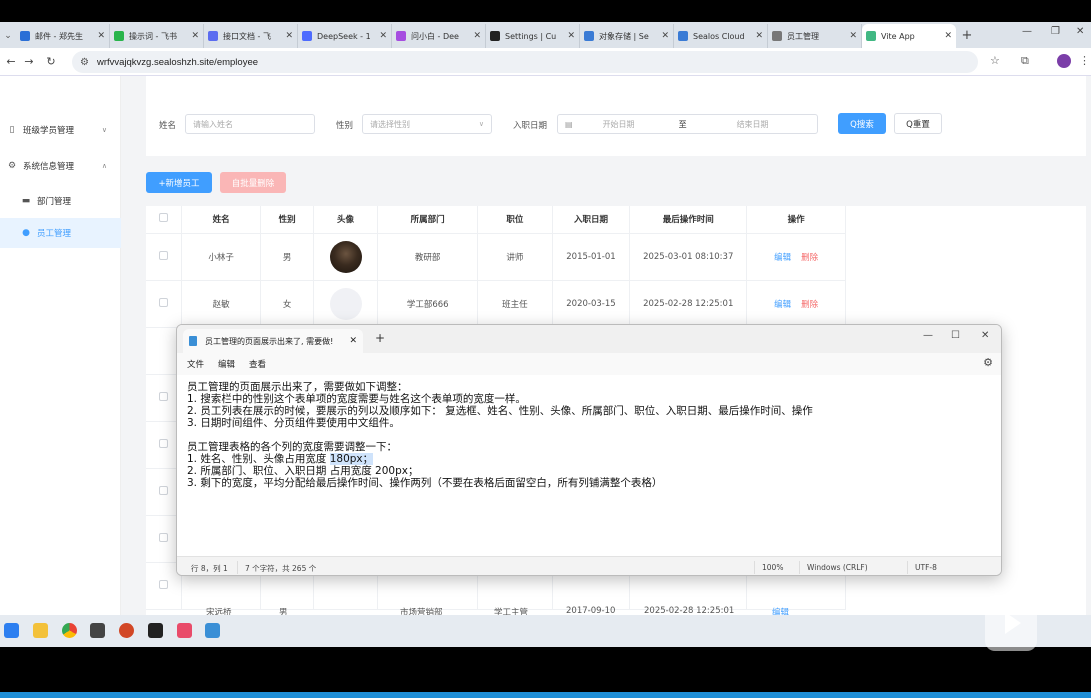 Image resolution: width=1091 pixels, height=698 pixels. What do you see at coordinates (345, 36) in the screenshot?
I see `browser-tab: DeepSeek - 1 ✕` at bounding box center [345, 36].